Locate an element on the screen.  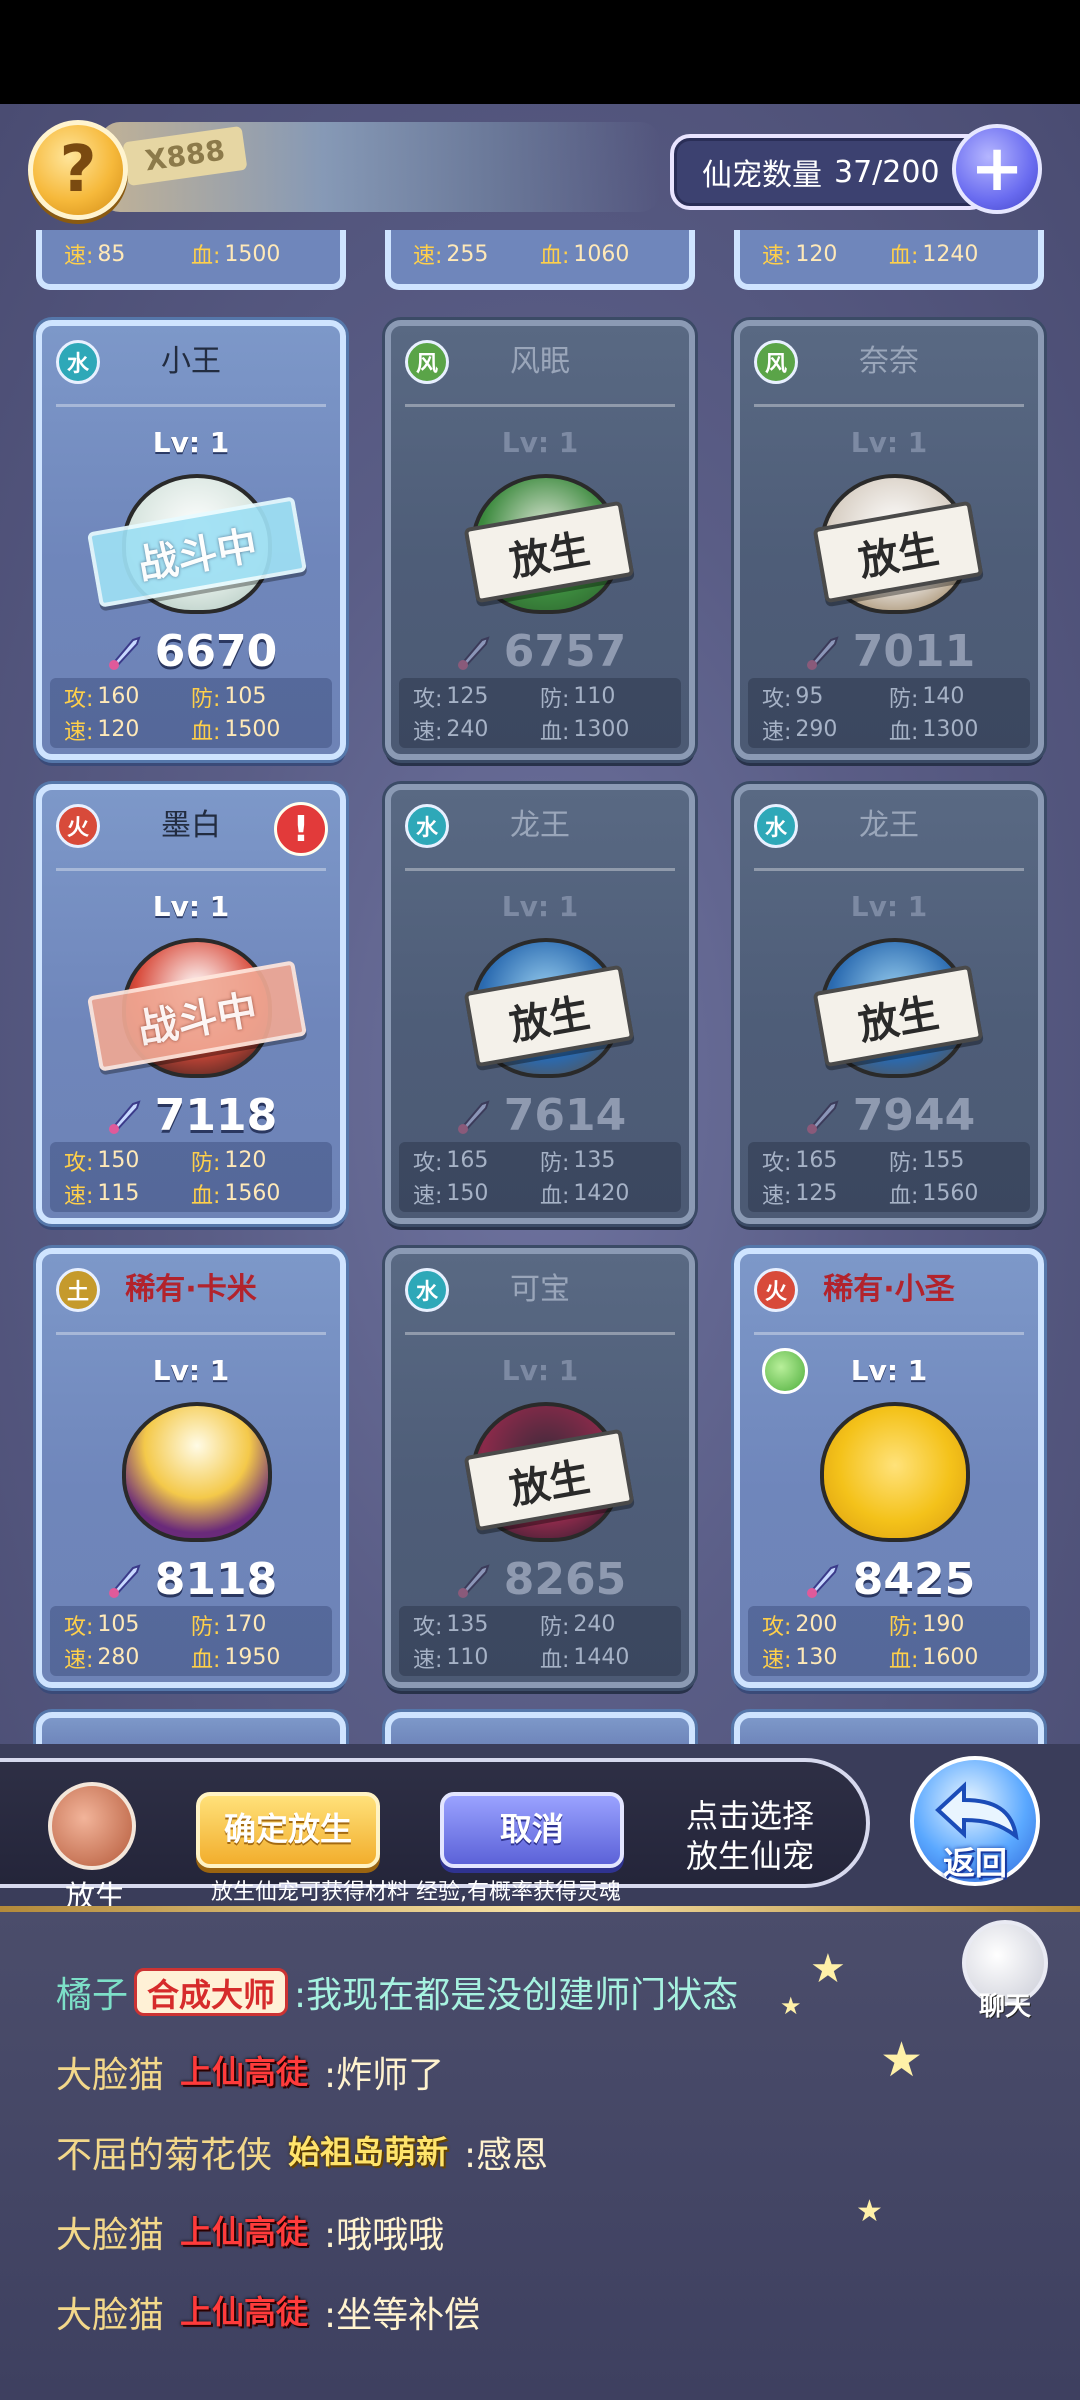
stat-def: 防: 190 is located at coordinates (927, 1626).